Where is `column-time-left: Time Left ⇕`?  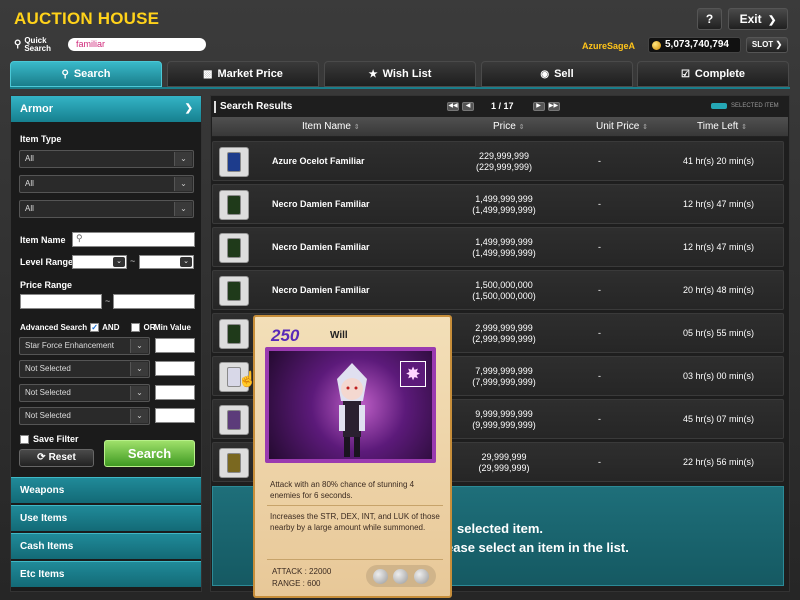
column-time-left: Time Left ⇕ is located at coordinates (722, 127).